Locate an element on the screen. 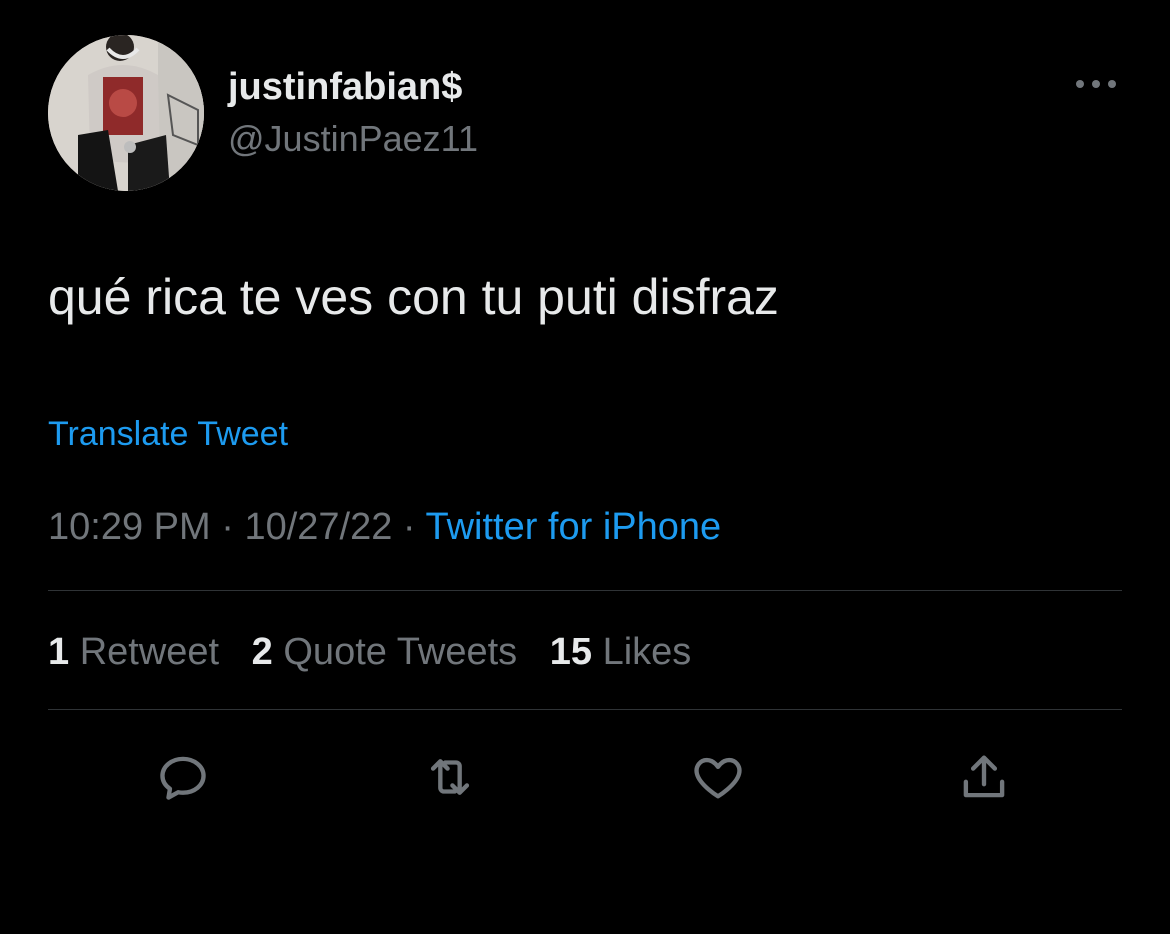 This screenshot has height=934, width=1170. share-icon is located at coordinates (984, 776).